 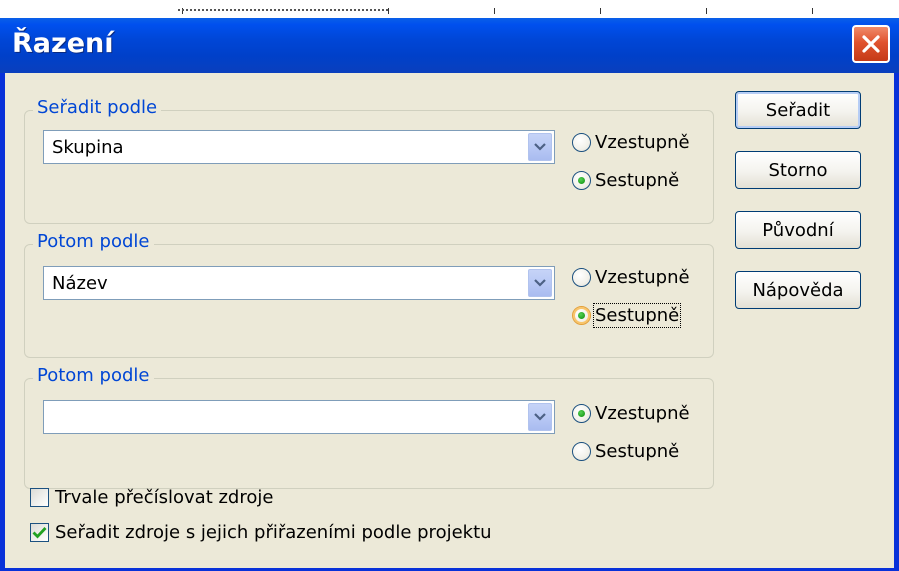 I want to click on title-bar: Řazení, so click(x=449, y=45).